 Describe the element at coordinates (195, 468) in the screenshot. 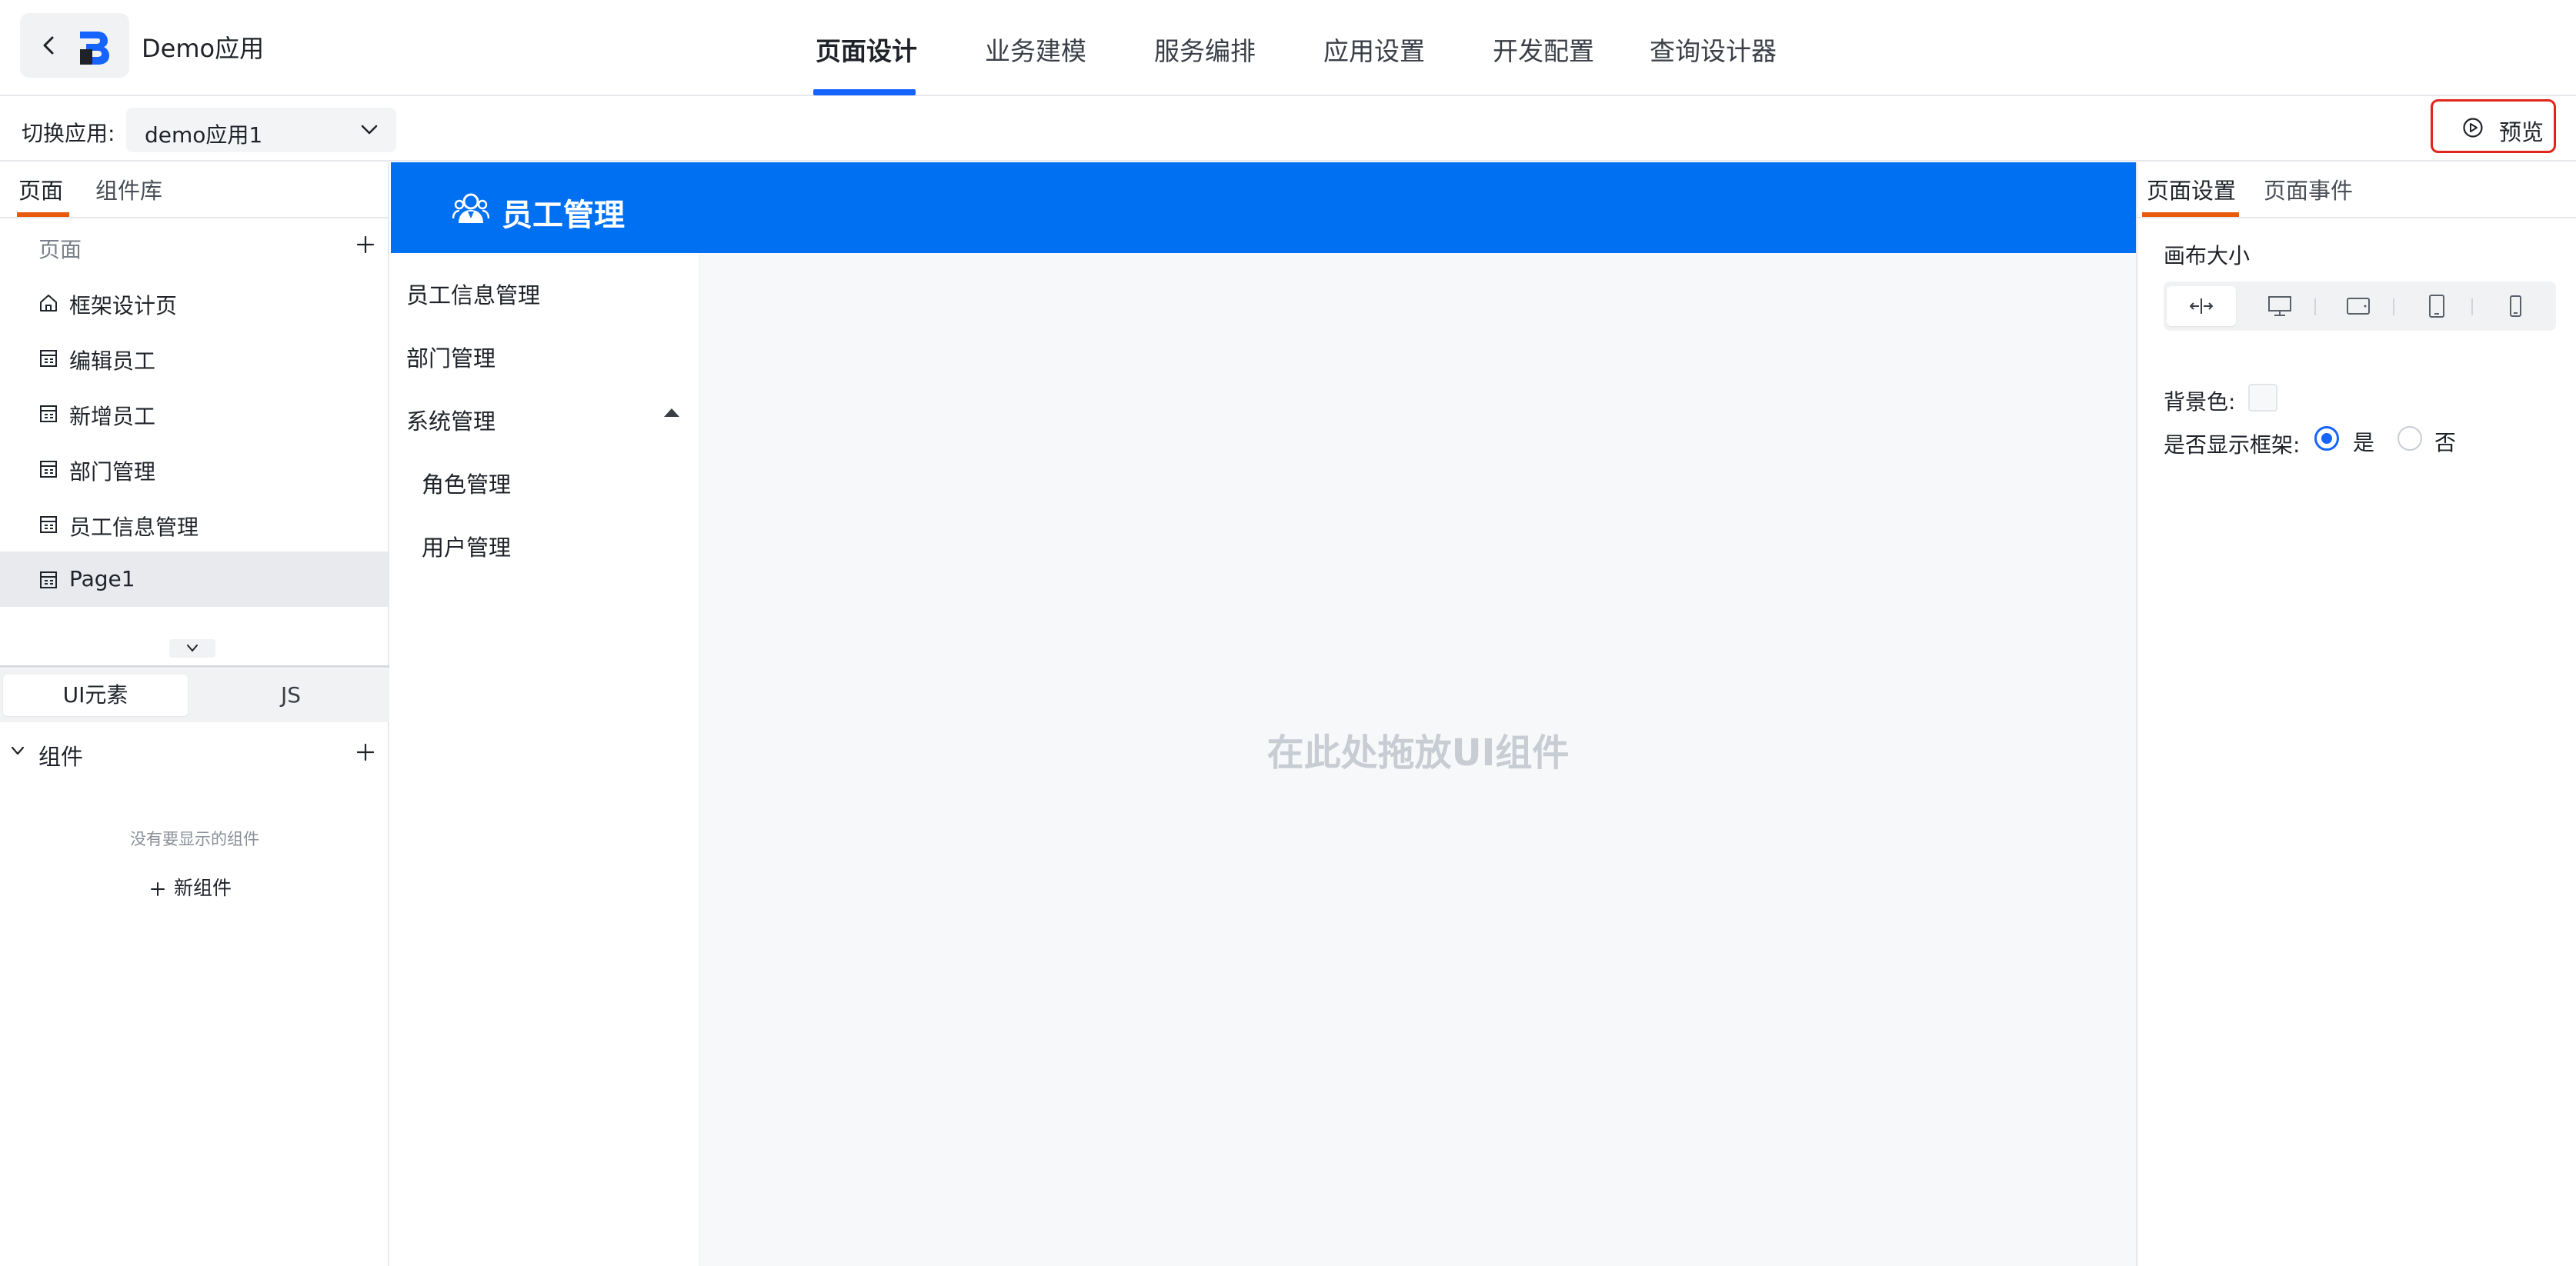

I see `page-item-department: 部门管理` at that location.